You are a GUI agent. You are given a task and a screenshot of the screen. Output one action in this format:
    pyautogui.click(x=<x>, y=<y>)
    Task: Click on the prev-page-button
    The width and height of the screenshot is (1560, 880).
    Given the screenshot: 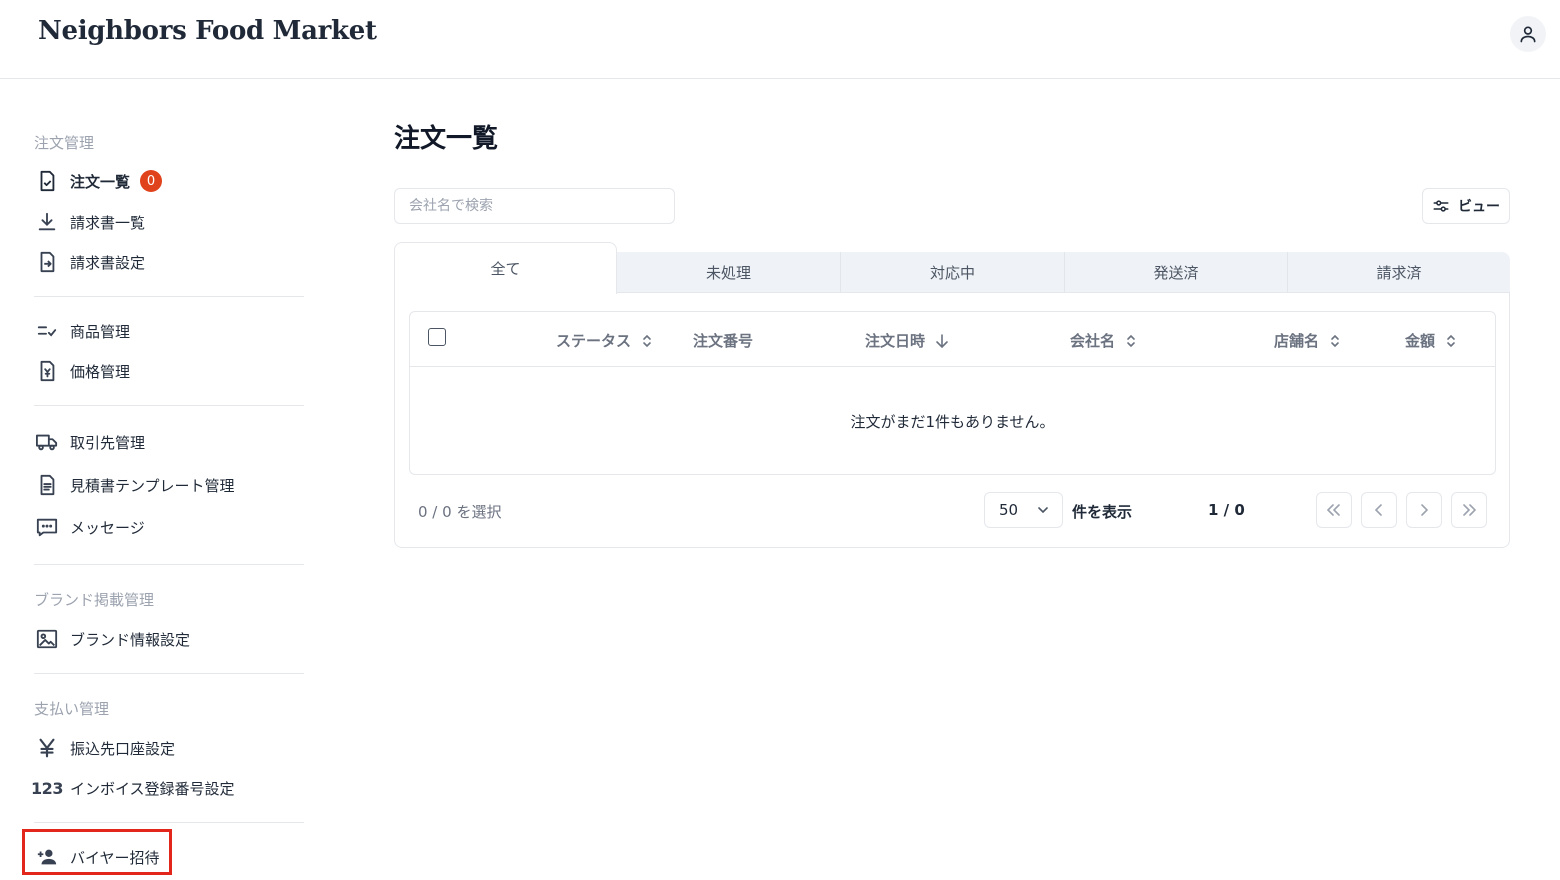 What is the action you would take?
    pyautogui.click(x=1379, y=510)
    